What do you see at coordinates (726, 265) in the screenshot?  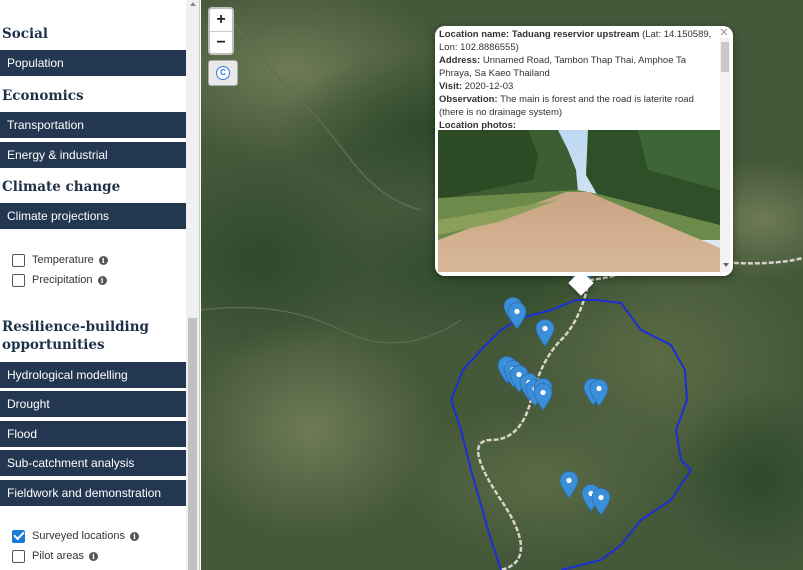 I see `scroll-down-arrow-icon` at bounding box center [726, 265].